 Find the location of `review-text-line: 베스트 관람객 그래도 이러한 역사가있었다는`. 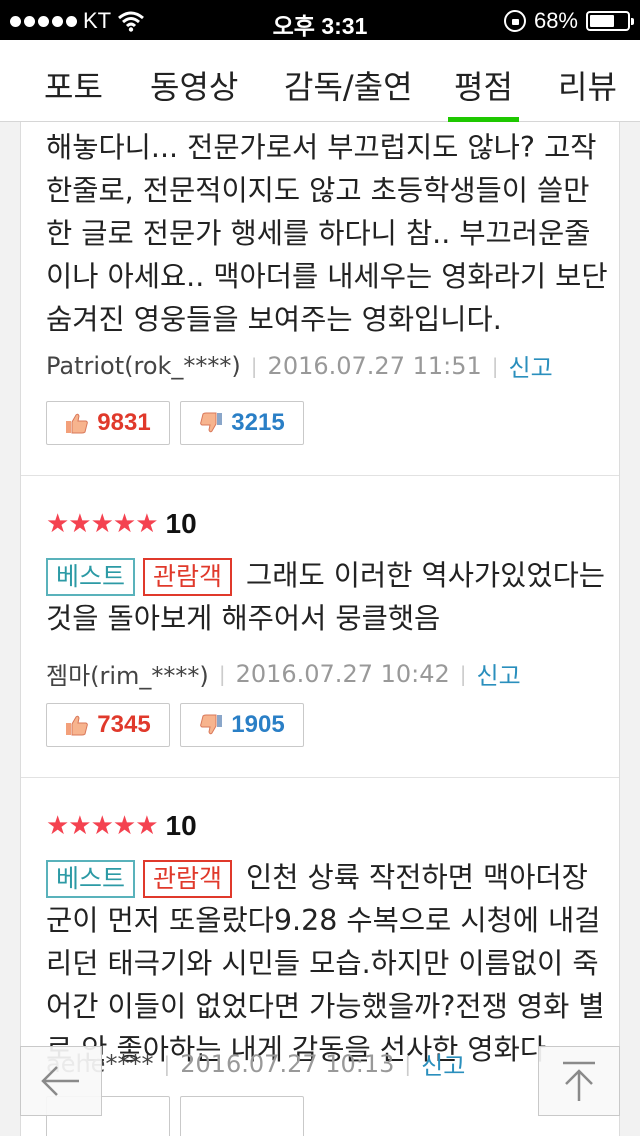

review-text-line: 베스트 관람객 그래도 이러한 역사가있었다는 is located at coordinates (331, 575).